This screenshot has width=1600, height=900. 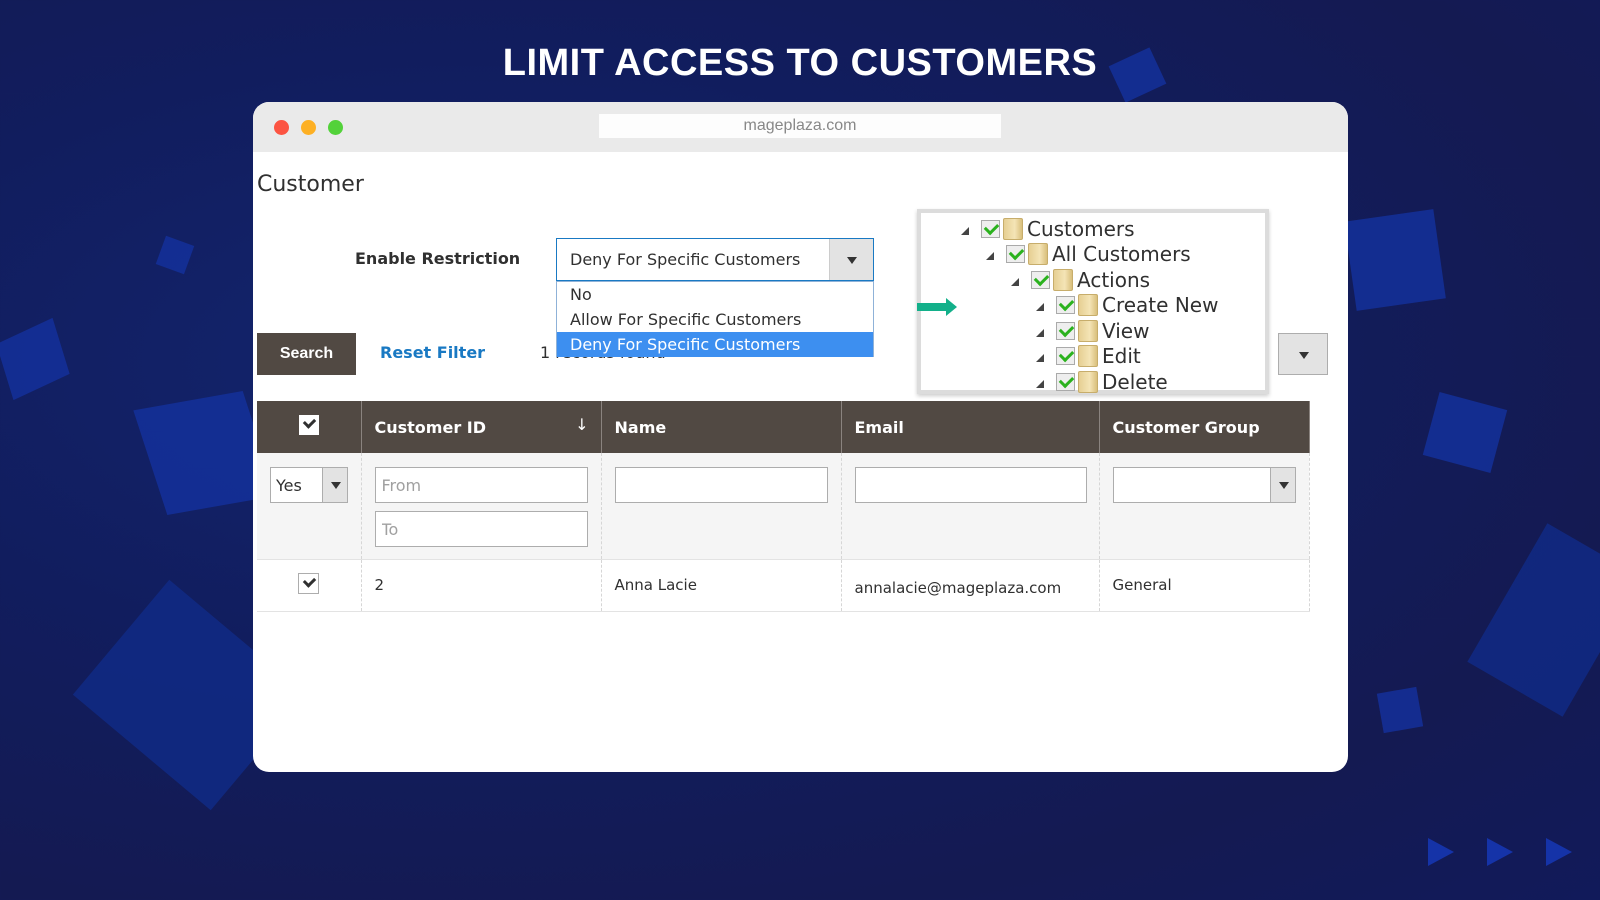 I want to click on select-all-header, so click(x=309, y=427).